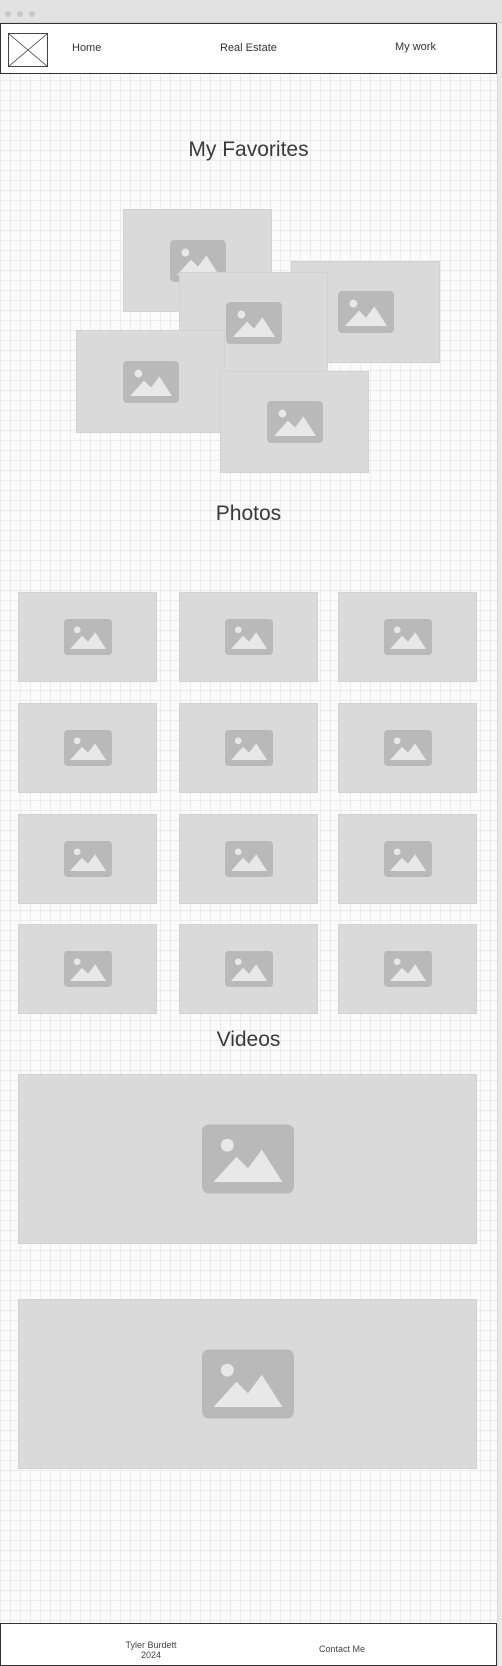 The height and width of the screenshot is (1666, 502). What do you see at coordinates (248, 1644) in the screenshot?
I see `footer: Tyler Burdett 2024 Contact Me` at bounding box center [248, 1644].